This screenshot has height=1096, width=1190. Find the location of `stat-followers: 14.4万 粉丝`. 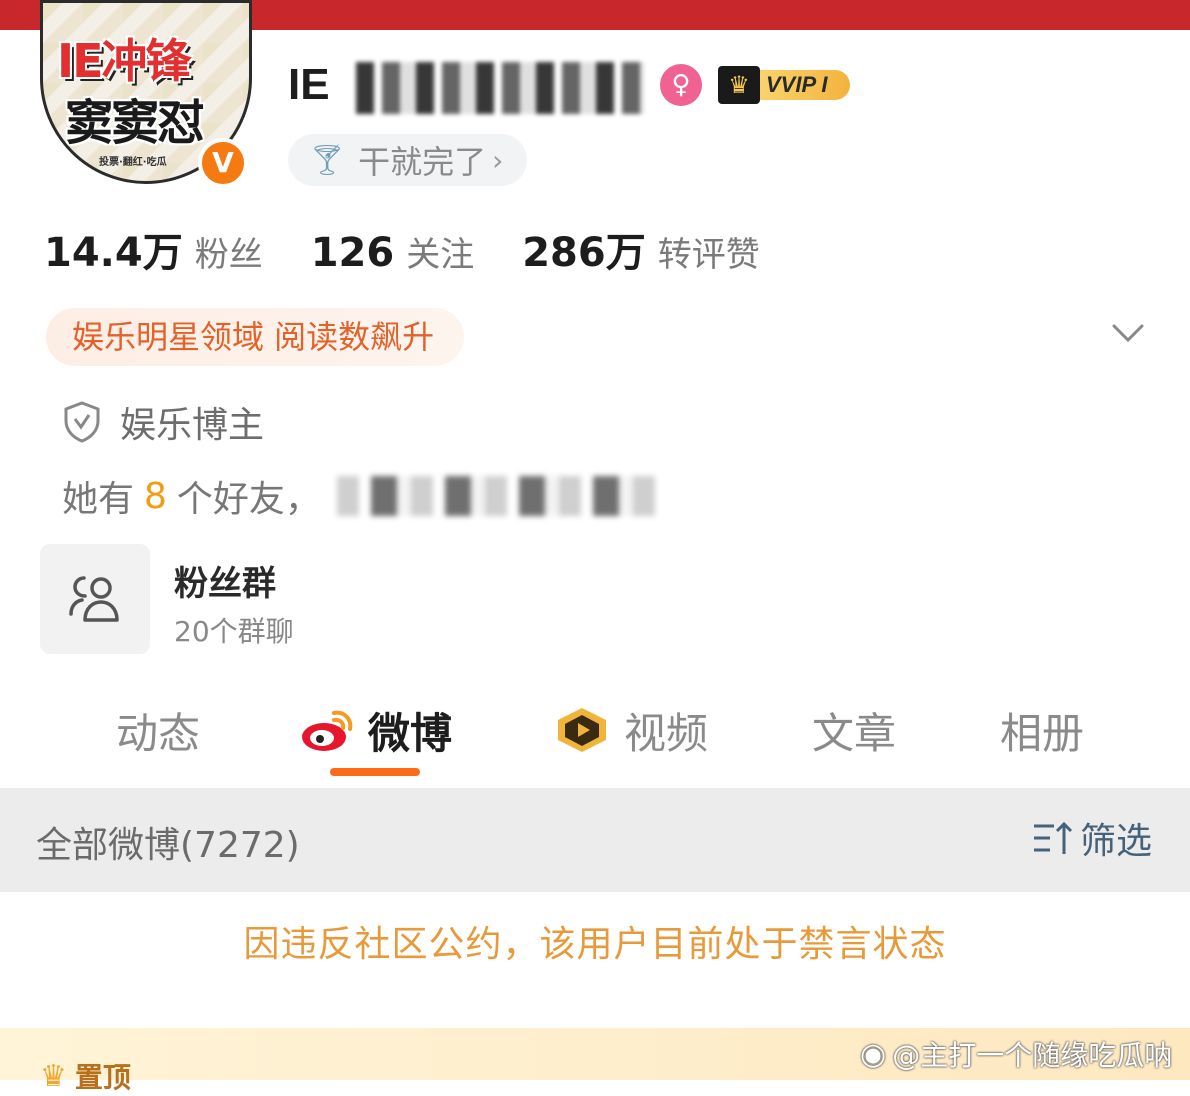

stat-followers: 14.4万 粉丝 is located at coordinates (153, 249).